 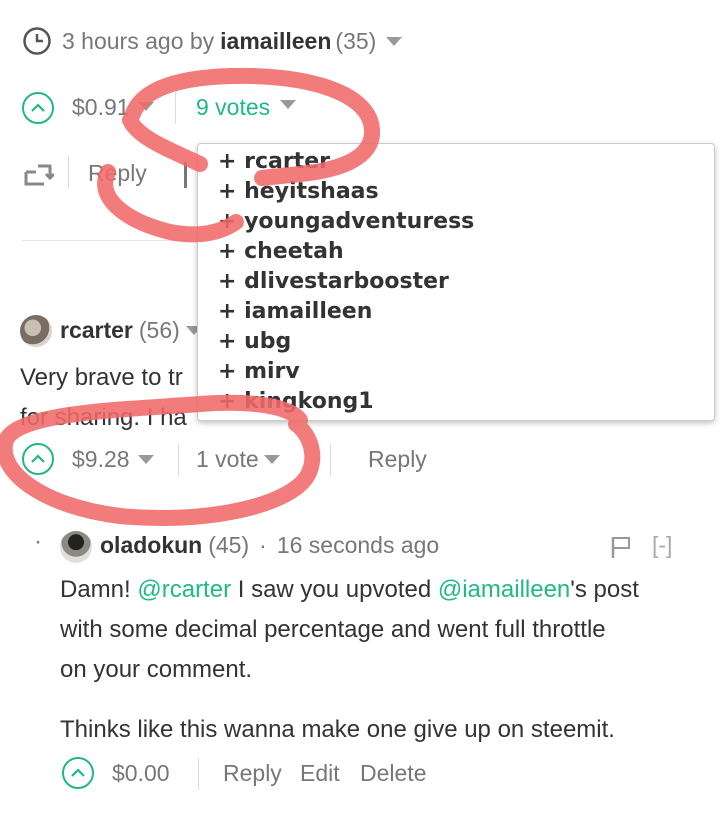 What do you see at coordinates (101, 107) in the screenshot?
I see `post-payout: $0.91` at bounding box center [101, 107].